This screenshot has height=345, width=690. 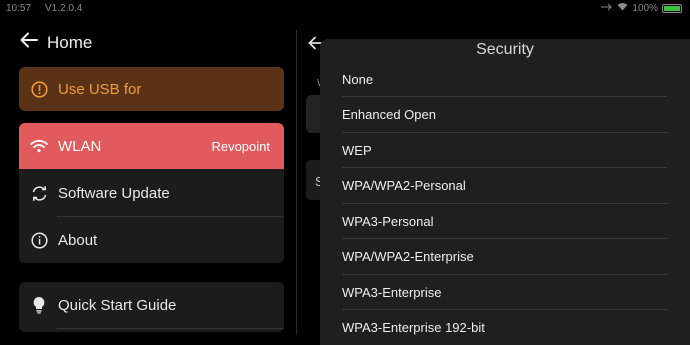 I want to click on security-option-wep: WEP, so click(x=504, y=150).